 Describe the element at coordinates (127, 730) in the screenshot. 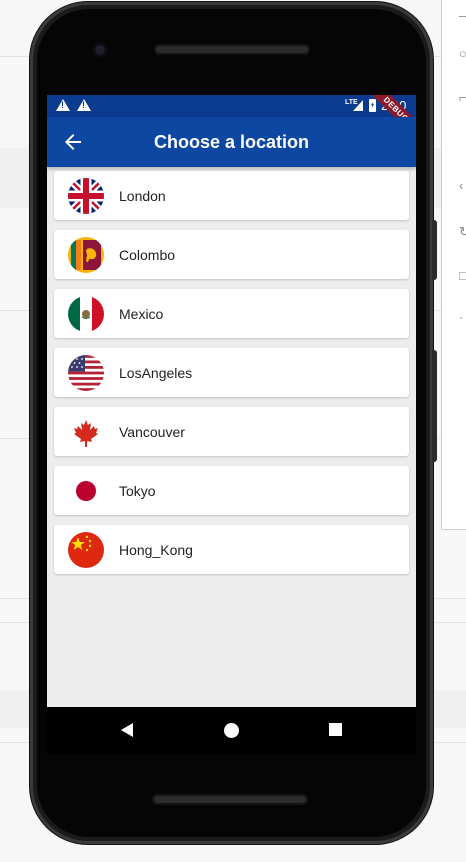

I see `nav-back-icon` at that location.